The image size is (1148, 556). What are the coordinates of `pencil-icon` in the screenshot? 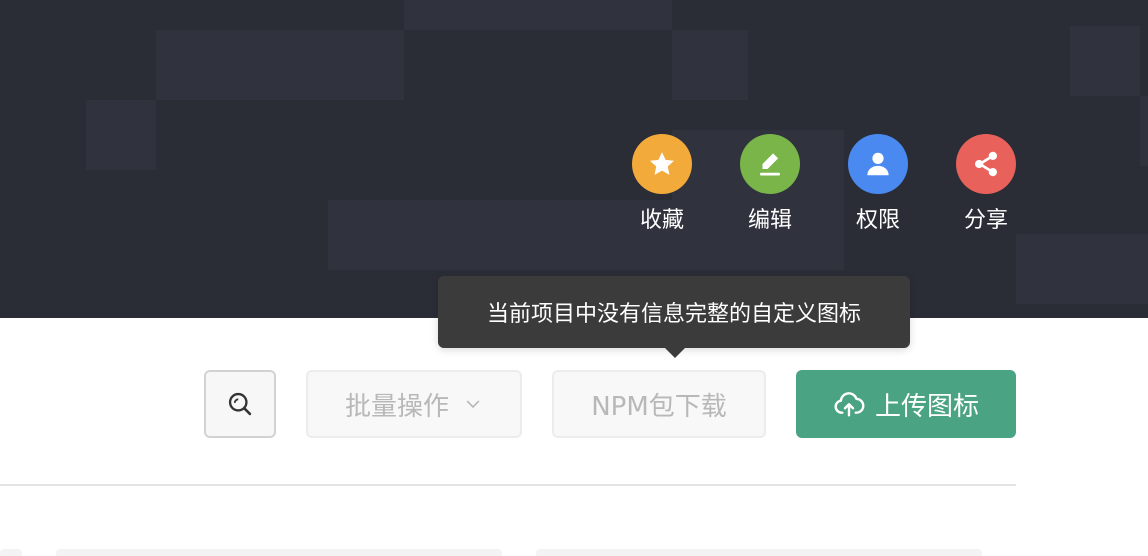 It's located at (770, 164).